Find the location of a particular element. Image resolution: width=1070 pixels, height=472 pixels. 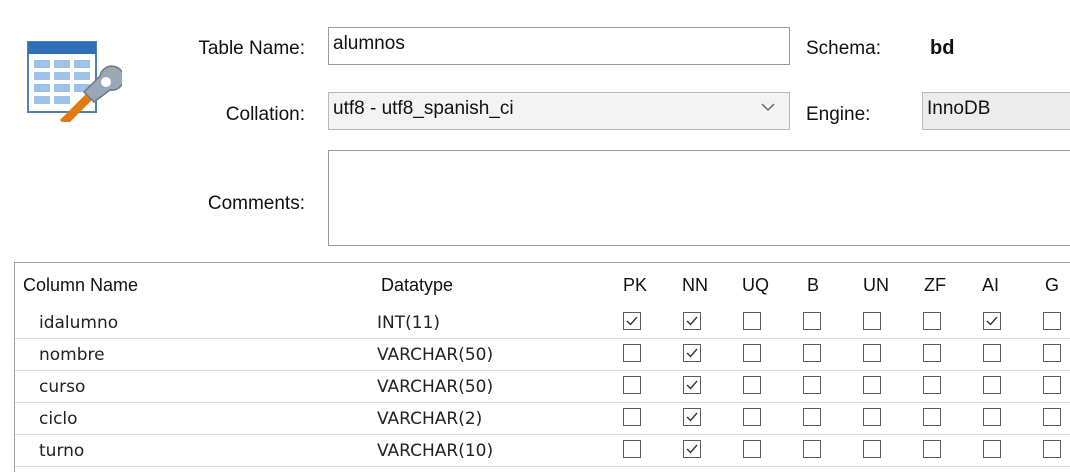

engine-select: InnoDB is located at coordinates (996, 111).